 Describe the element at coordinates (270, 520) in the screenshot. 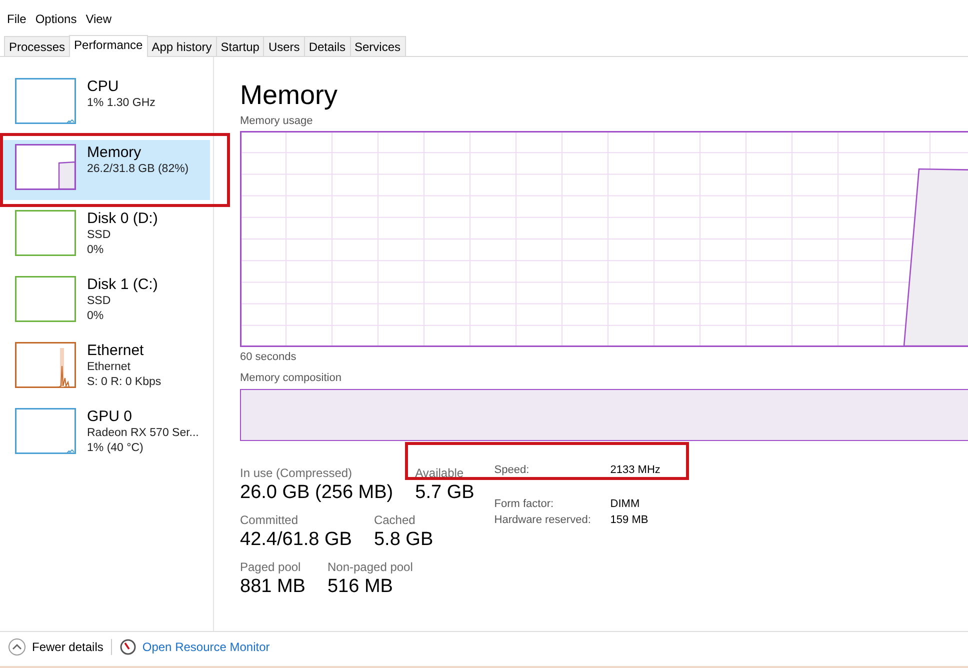

I see `stat-label: Committed` at that location.